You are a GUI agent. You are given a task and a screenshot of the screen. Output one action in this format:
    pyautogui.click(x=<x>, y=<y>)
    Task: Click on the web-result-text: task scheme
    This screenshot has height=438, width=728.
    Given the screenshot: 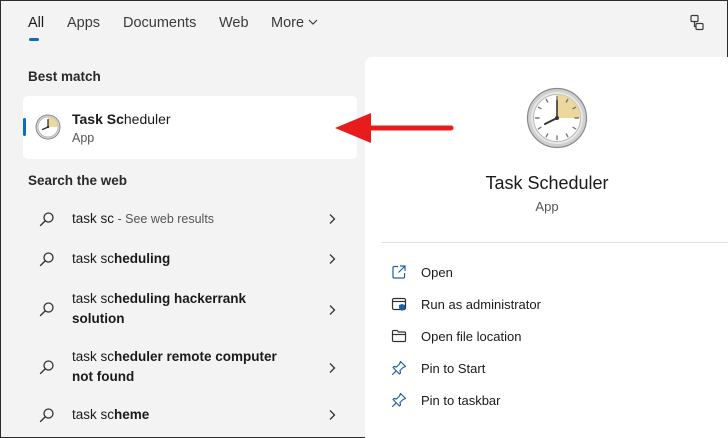 What is the action you would take?
    pyautogui.click(x=192, y=415)
    